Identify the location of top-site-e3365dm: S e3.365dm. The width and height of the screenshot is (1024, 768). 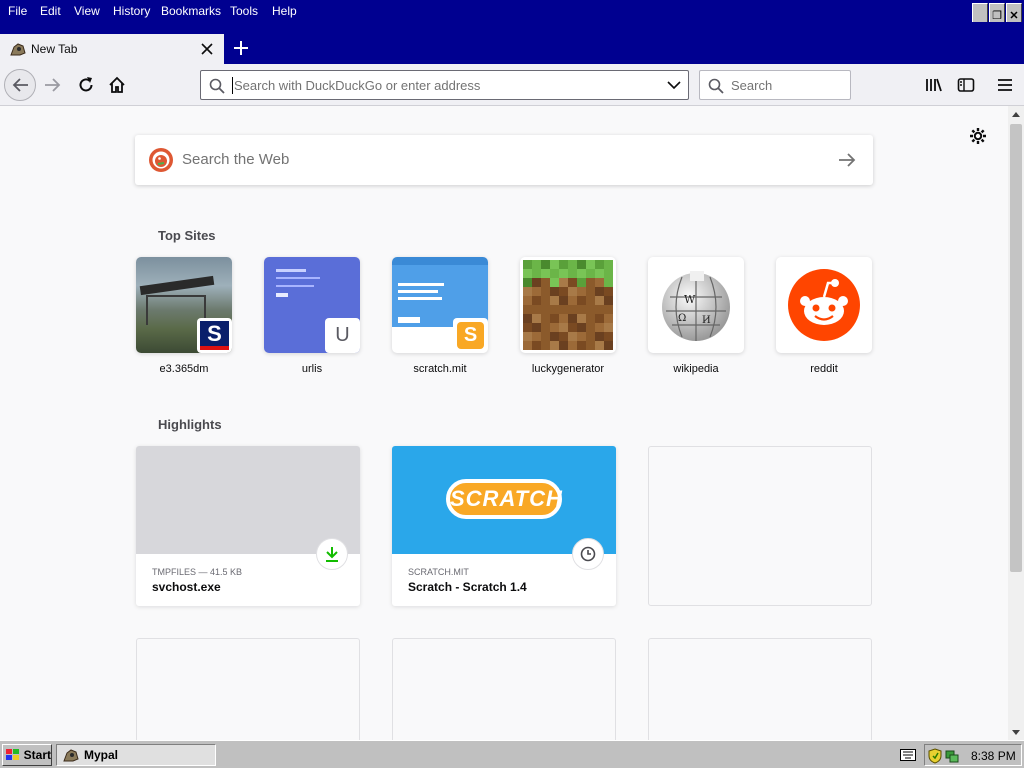
(184, 316).